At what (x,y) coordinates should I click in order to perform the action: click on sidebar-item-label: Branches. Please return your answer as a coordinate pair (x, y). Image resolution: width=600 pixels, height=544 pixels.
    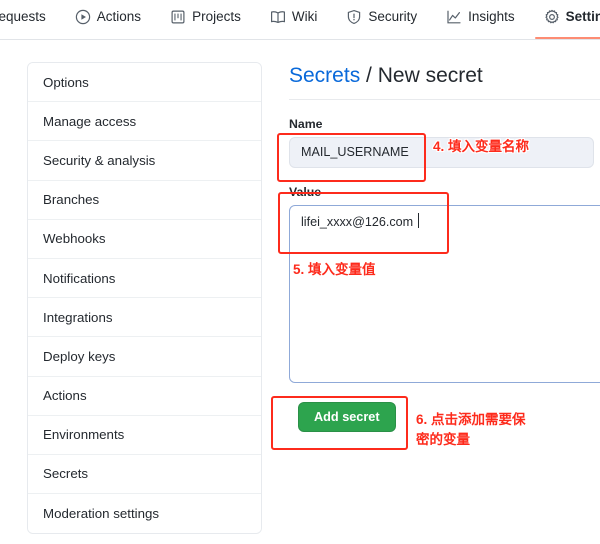
    Looking at the image, I should click on (71, 200).